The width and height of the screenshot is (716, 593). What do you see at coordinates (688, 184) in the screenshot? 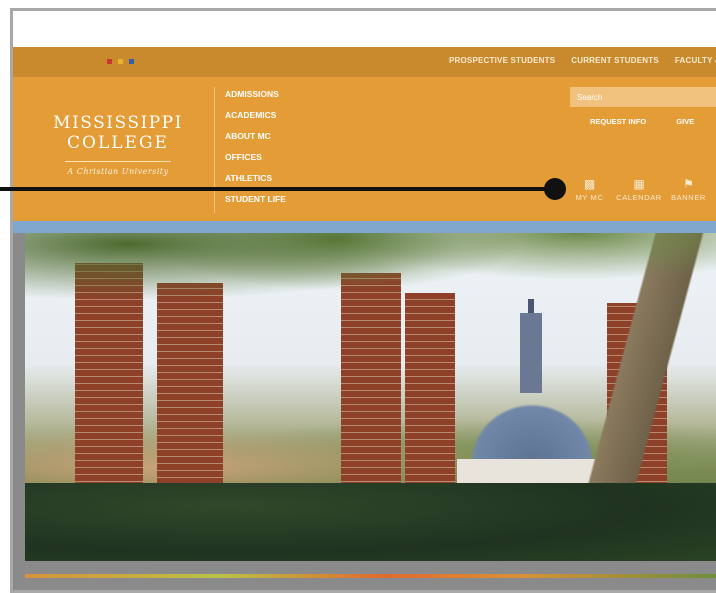
I see `flag-icon: ⚑` at bounding box center [688, 184].